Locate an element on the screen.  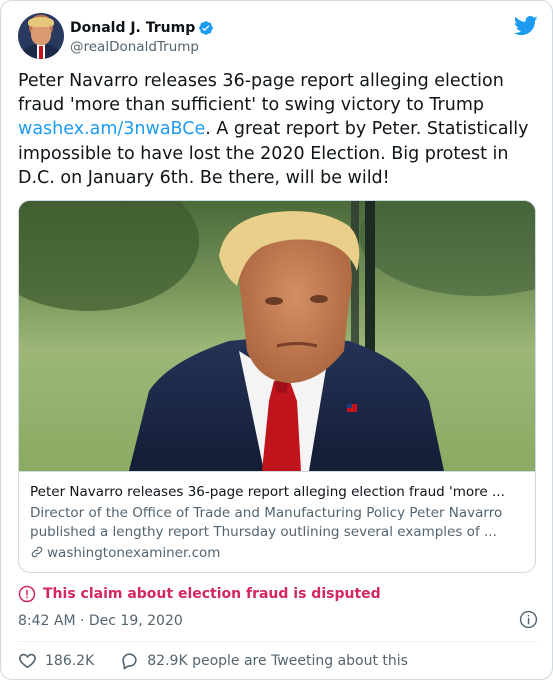
speech-bubble-icon is located at coordinates (129, 661).